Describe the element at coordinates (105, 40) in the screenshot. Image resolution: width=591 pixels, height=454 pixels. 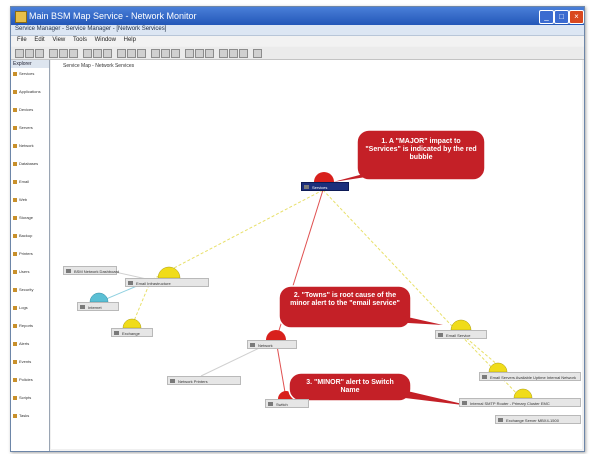
I see `menu-window: Window` at that location.